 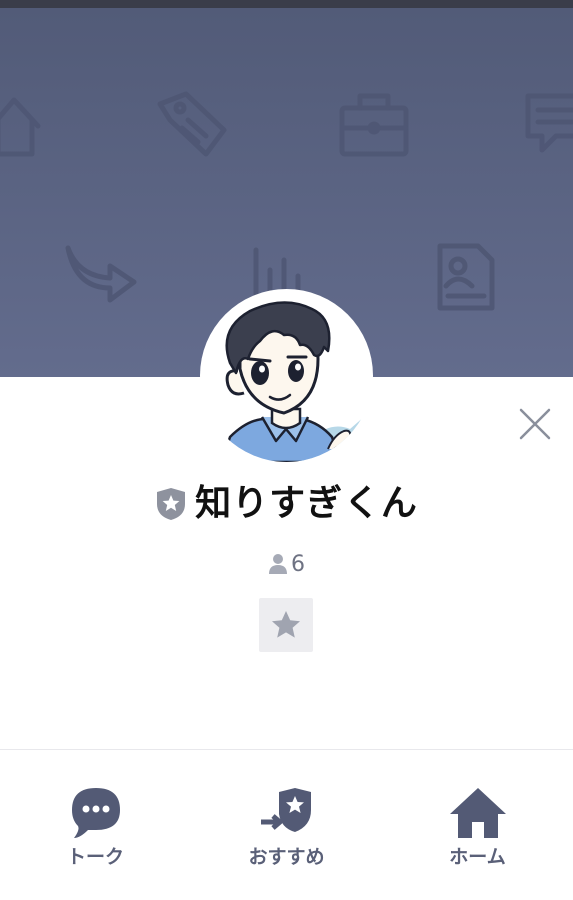 I want to click on close-icon, so click(x=535, y=424).